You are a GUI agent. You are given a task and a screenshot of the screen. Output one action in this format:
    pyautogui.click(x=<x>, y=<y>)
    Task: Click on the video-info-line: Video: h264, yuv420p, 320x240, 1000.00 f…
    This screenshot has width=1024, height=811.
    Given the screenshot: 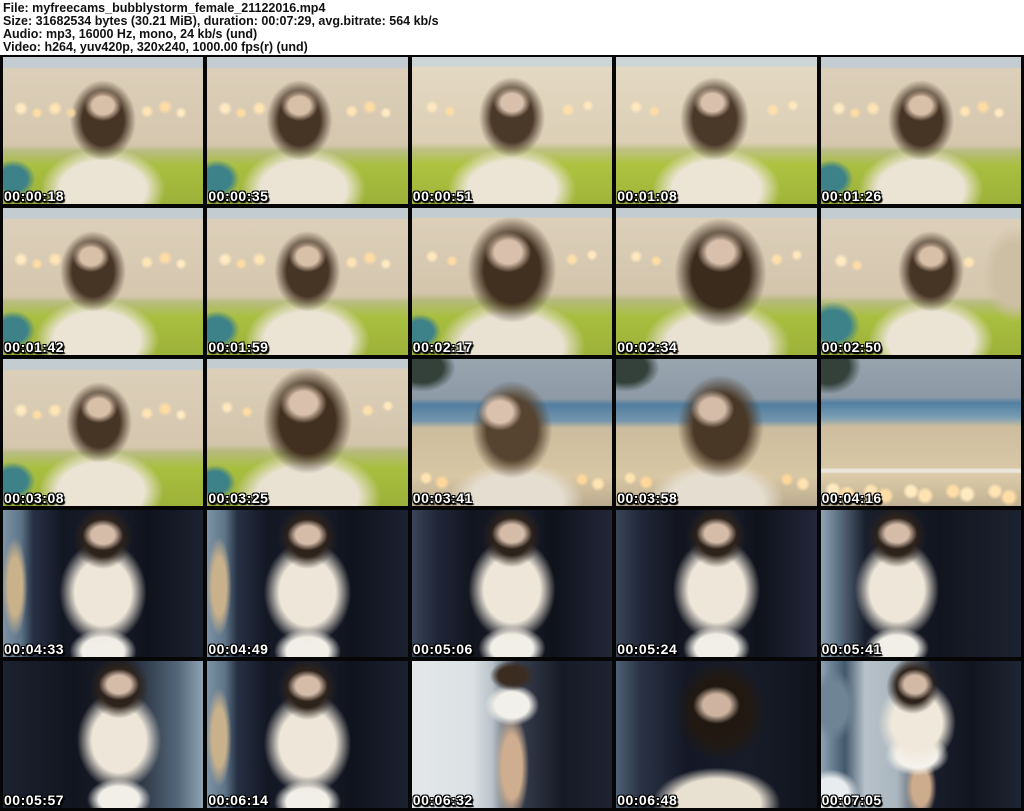 What is the action you would take?
    pyautogui.click(x=155, y=47)
    